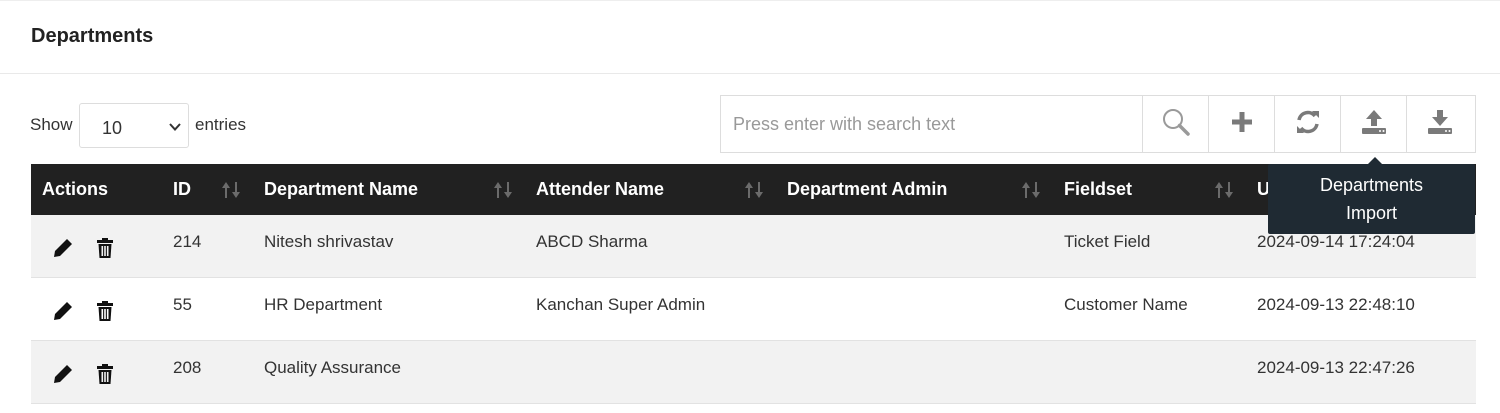 The height and width of the screenshot is (413, 1500). I want to click on cell-fieldset: Customer Name, so click(1126, 304).